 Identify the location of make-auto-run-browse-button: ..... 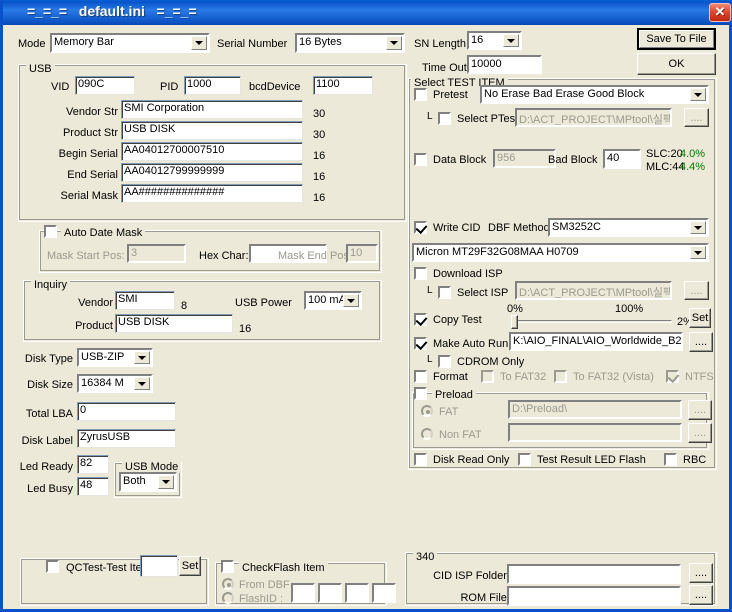
(701, 342).